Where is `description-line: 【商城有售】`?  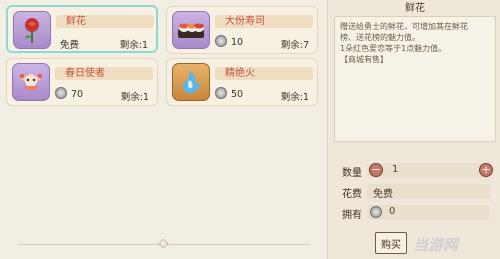 description-line: 【商城有售】 is located at coordinates (364, 59).